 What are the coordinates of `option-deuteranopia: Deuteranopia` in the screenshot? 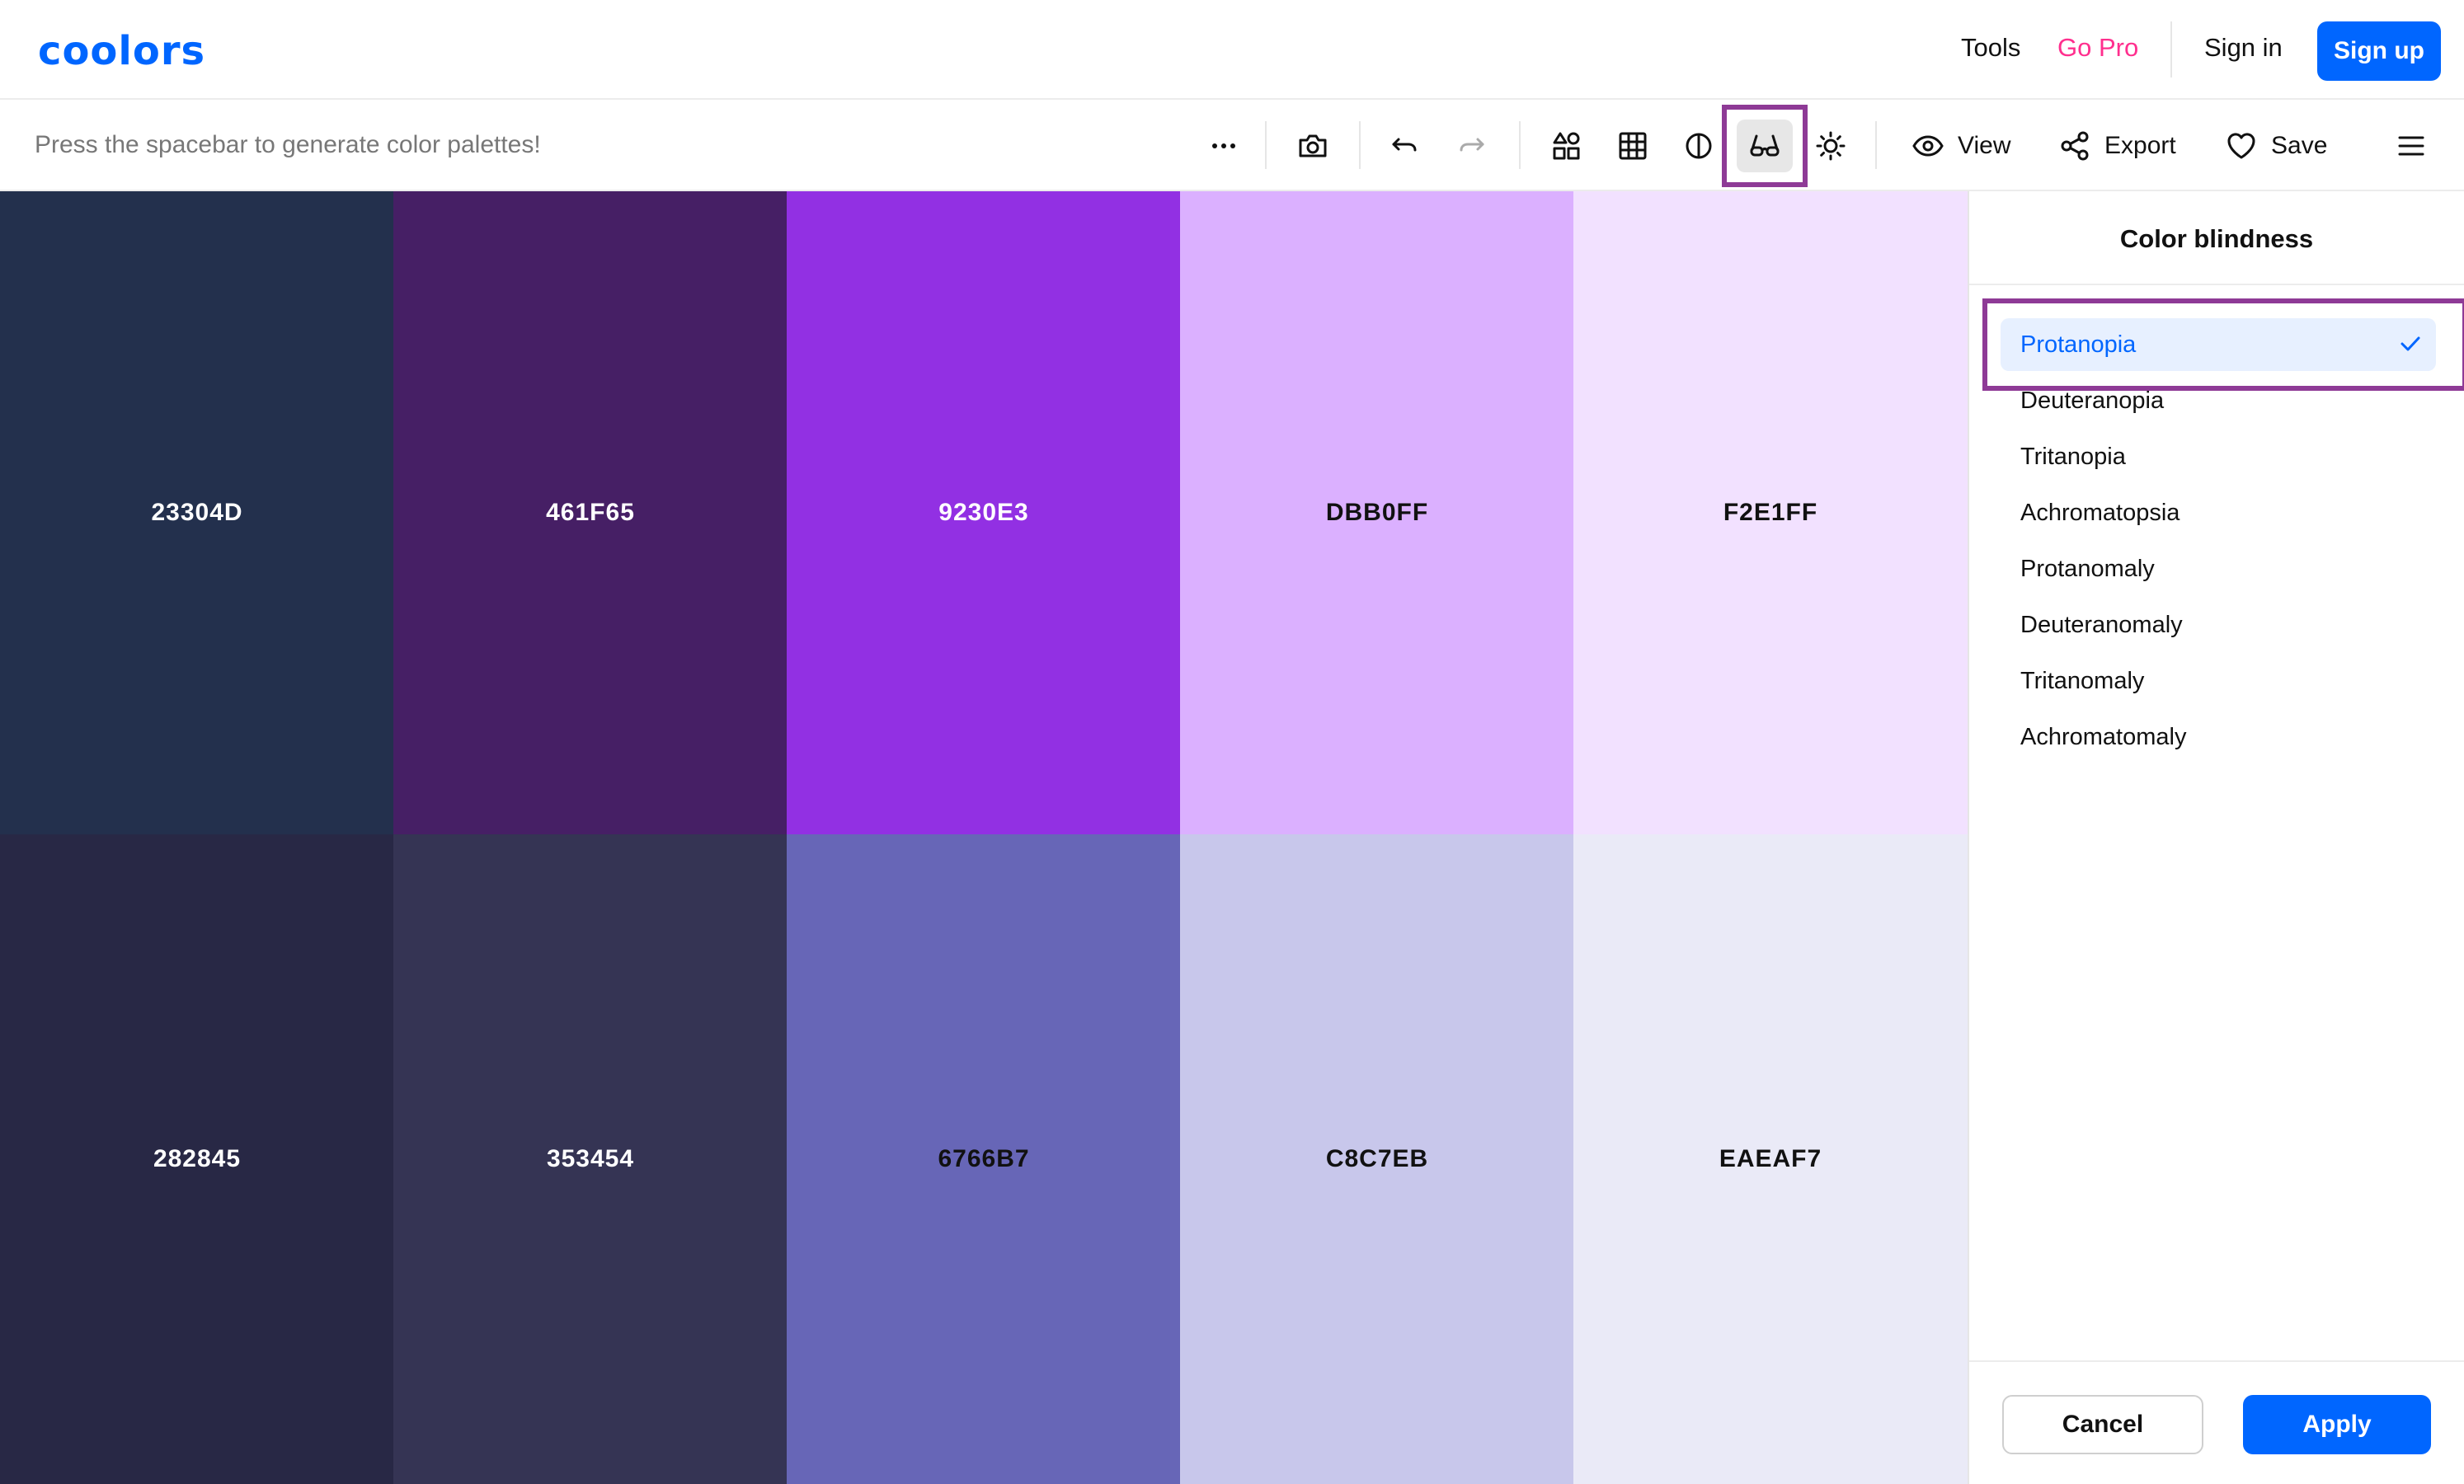 It's located at (2092, 401).